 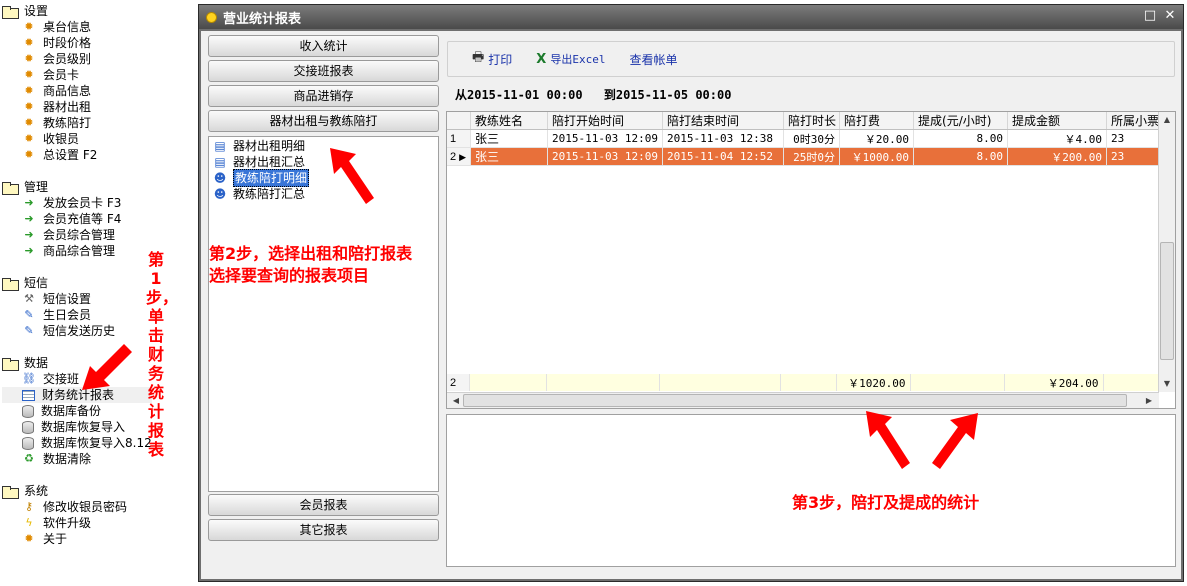 I want to click on tree-item: 数据库恢复导入8.12, so click(x=77, y=443).